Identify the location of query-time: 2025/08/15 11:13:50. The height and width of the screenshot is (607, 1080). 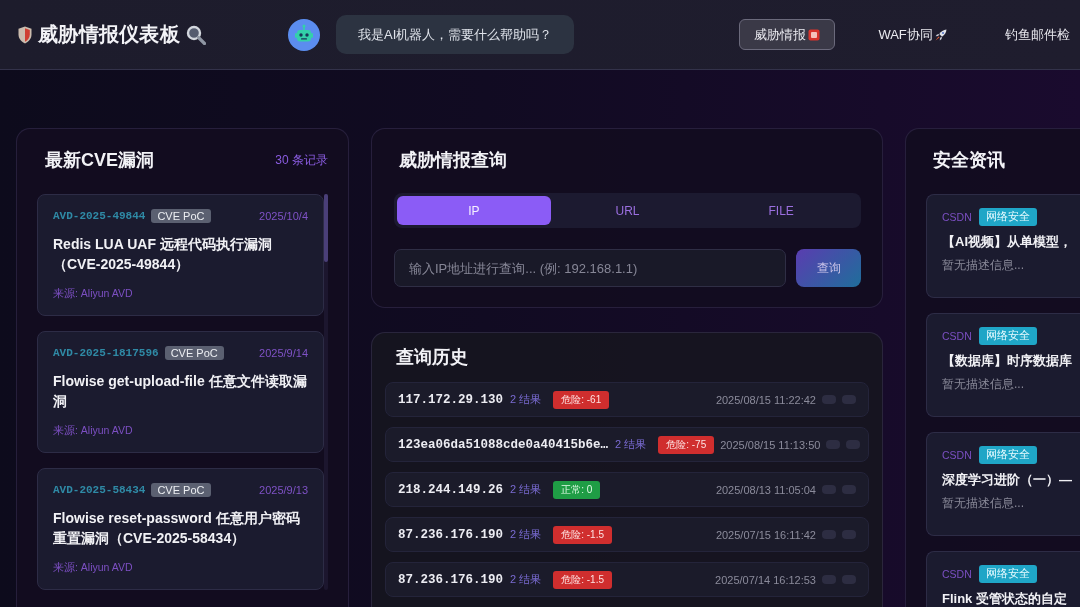
(770, 444).